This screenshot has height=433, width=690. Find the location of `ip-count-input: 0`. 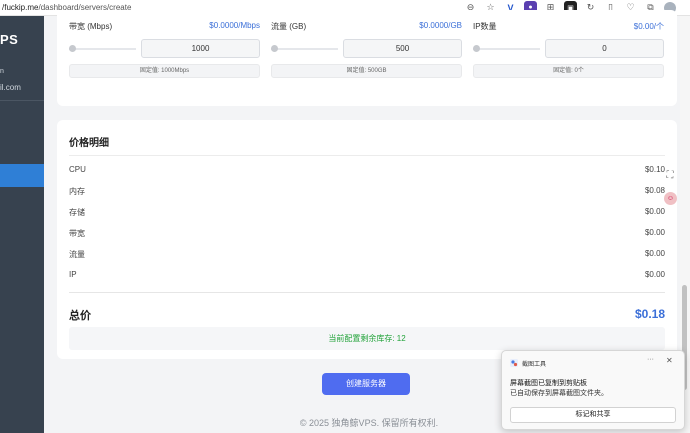

ip-count-input: 0 is located at coordinates (604, 48).